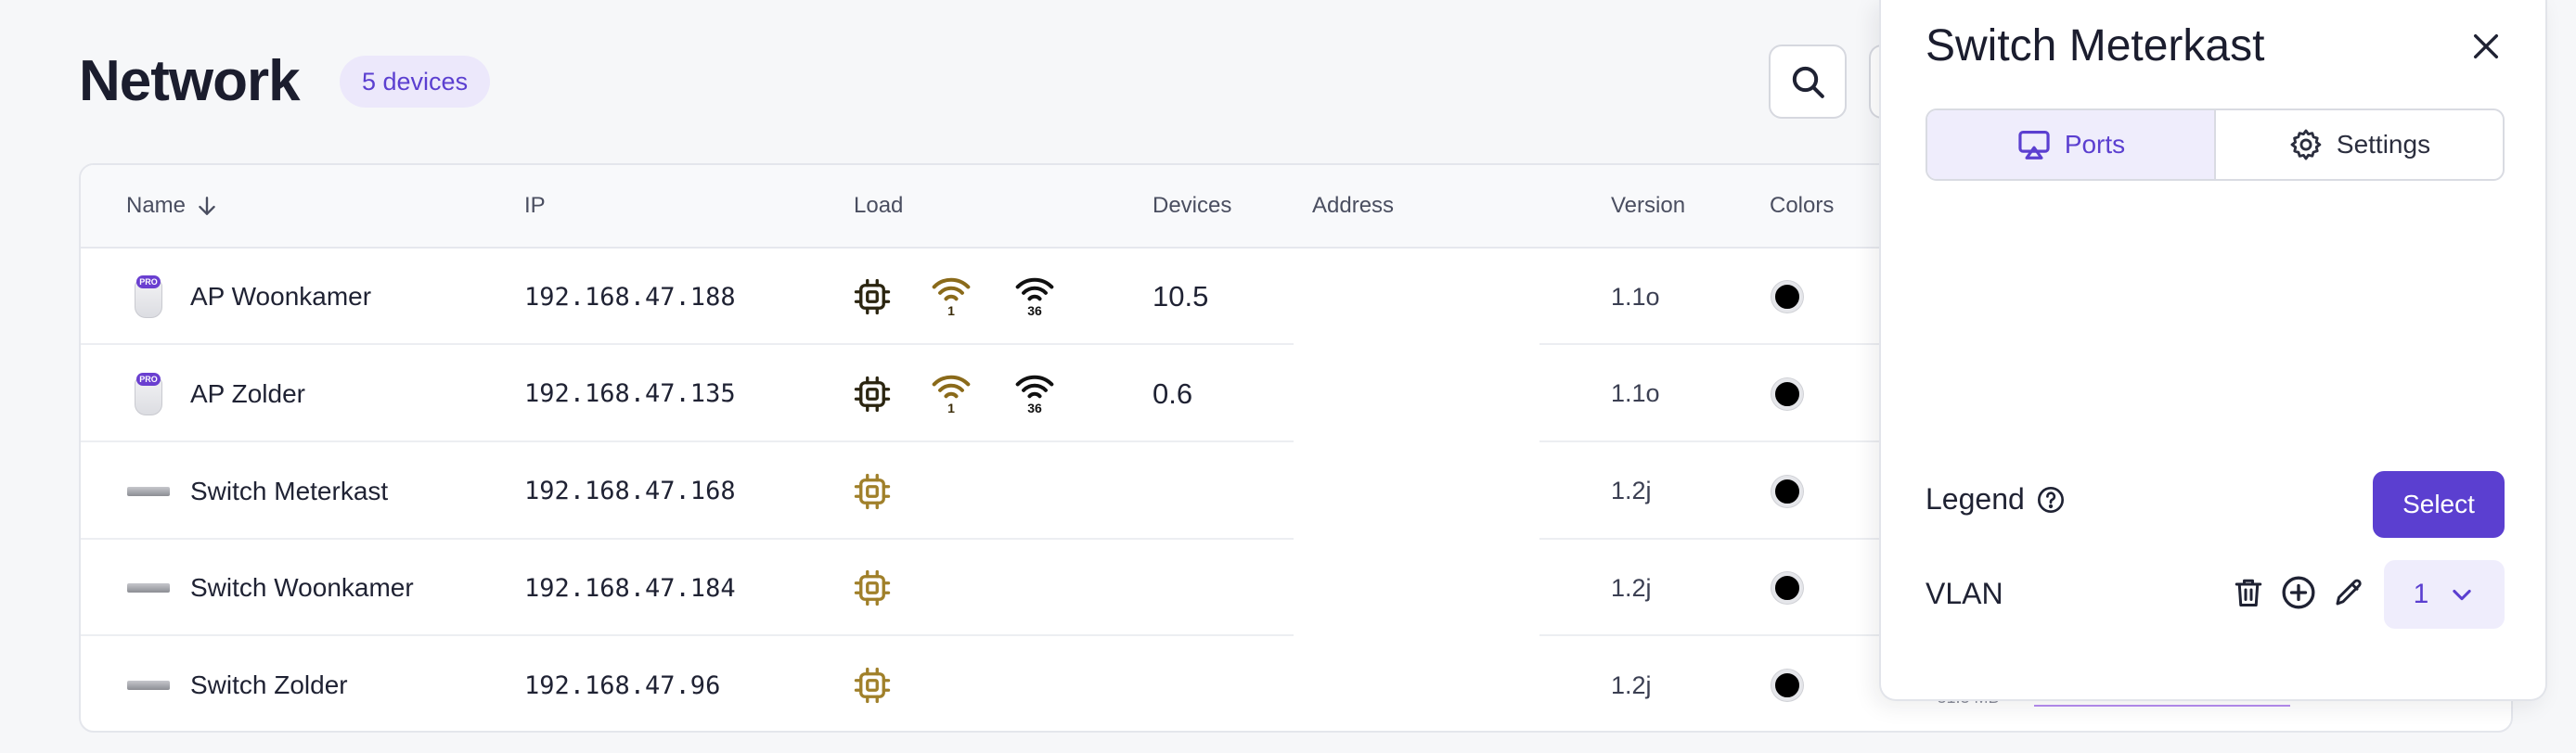 The image size is (2576, 753). What do you see at coordinates (2095, 144) in the screenshot?
I see `tab-ports-label: Ports` at bounding box center [2095, 144].